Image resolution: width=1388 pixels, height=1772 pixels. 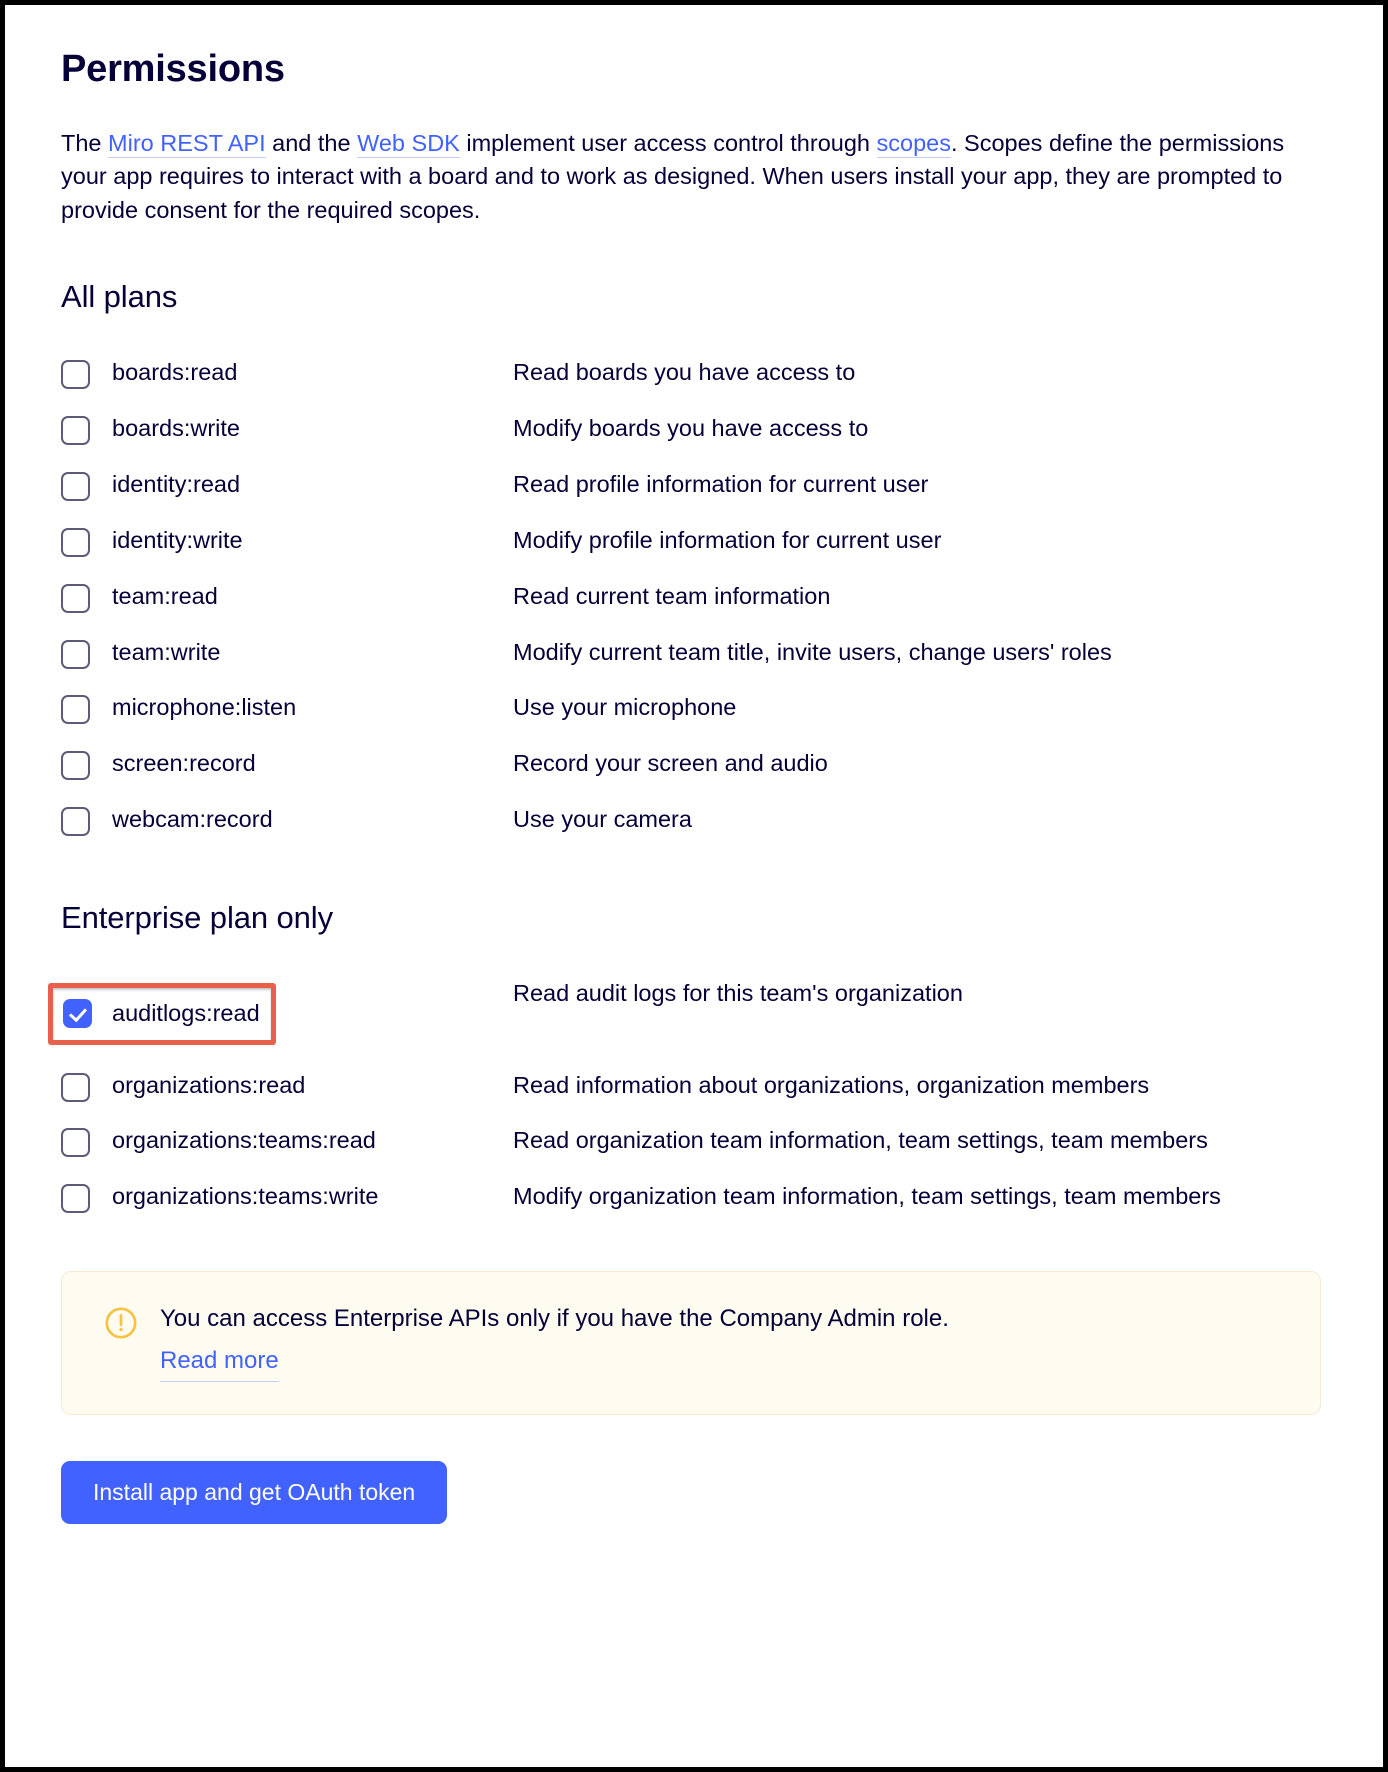 What do you see at coordinates (287, 429) in the screenshot?
I see `scope-name-cell: boards:write` at bounding box center [287, 429].